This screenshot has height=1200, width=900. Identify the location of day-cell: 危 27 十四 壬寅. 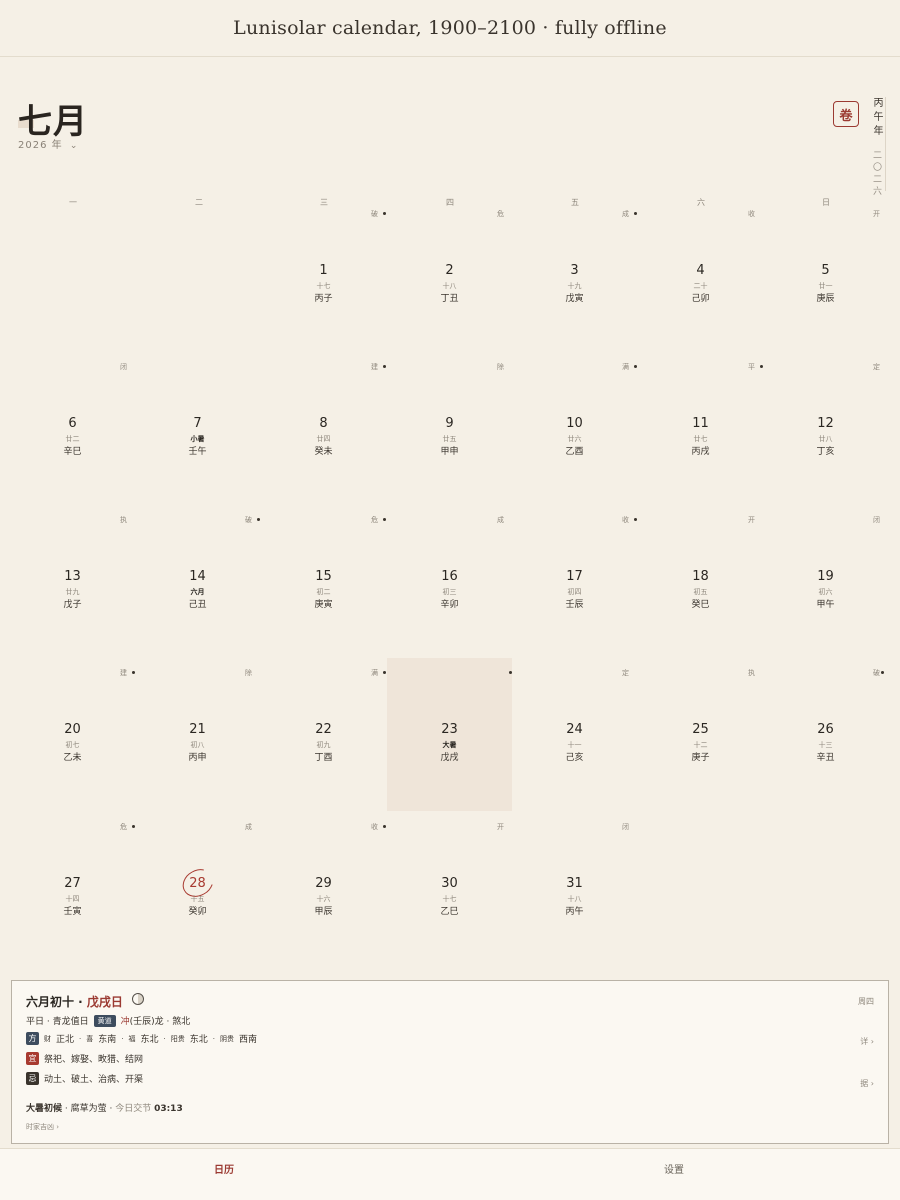
(72, 888).